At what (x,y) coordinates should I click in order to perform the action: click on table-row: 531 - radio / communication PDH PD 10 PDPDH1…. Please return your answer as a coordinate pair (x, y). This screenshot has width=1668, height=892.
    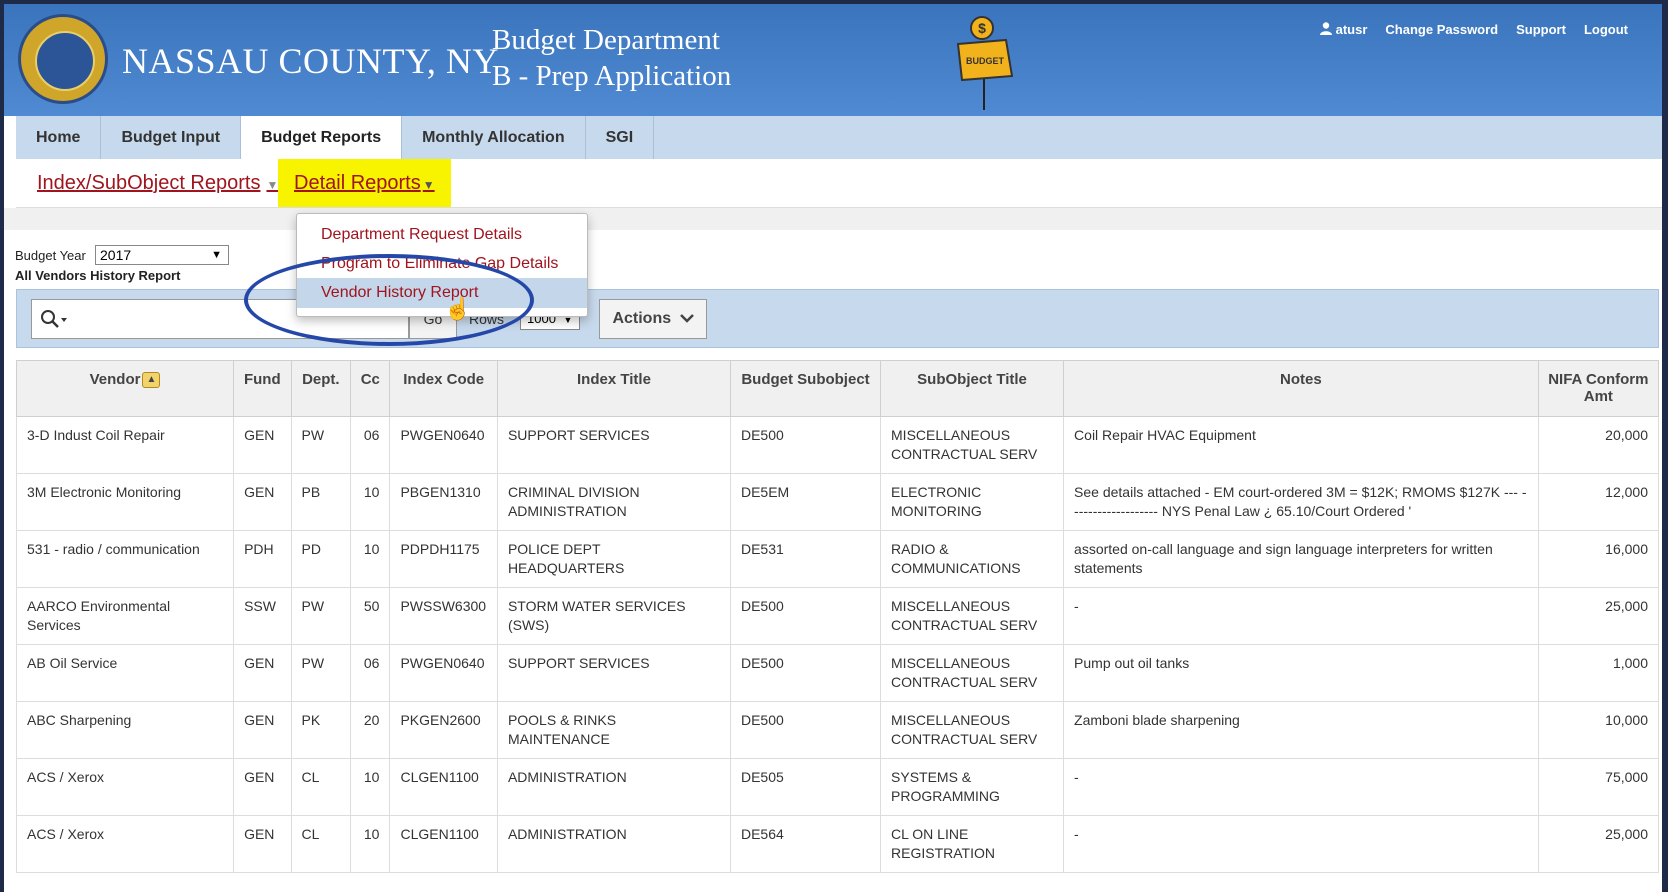
    Looking at the image, I should click on (837, 559).